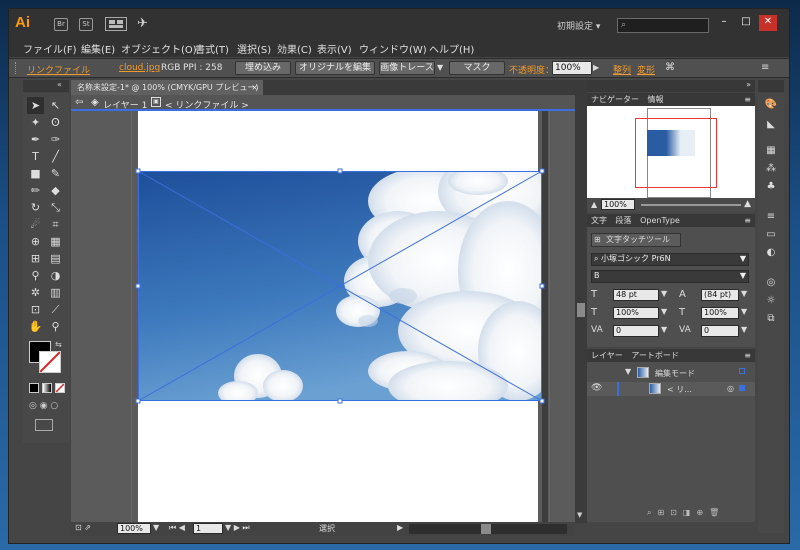 Image resolution: width=800 pixels, height=550 pixels. What do you see at coordinates (254, 48) in the screenshot?
I see `menu-select: 選択(S)` at bounding box center [254, 48].